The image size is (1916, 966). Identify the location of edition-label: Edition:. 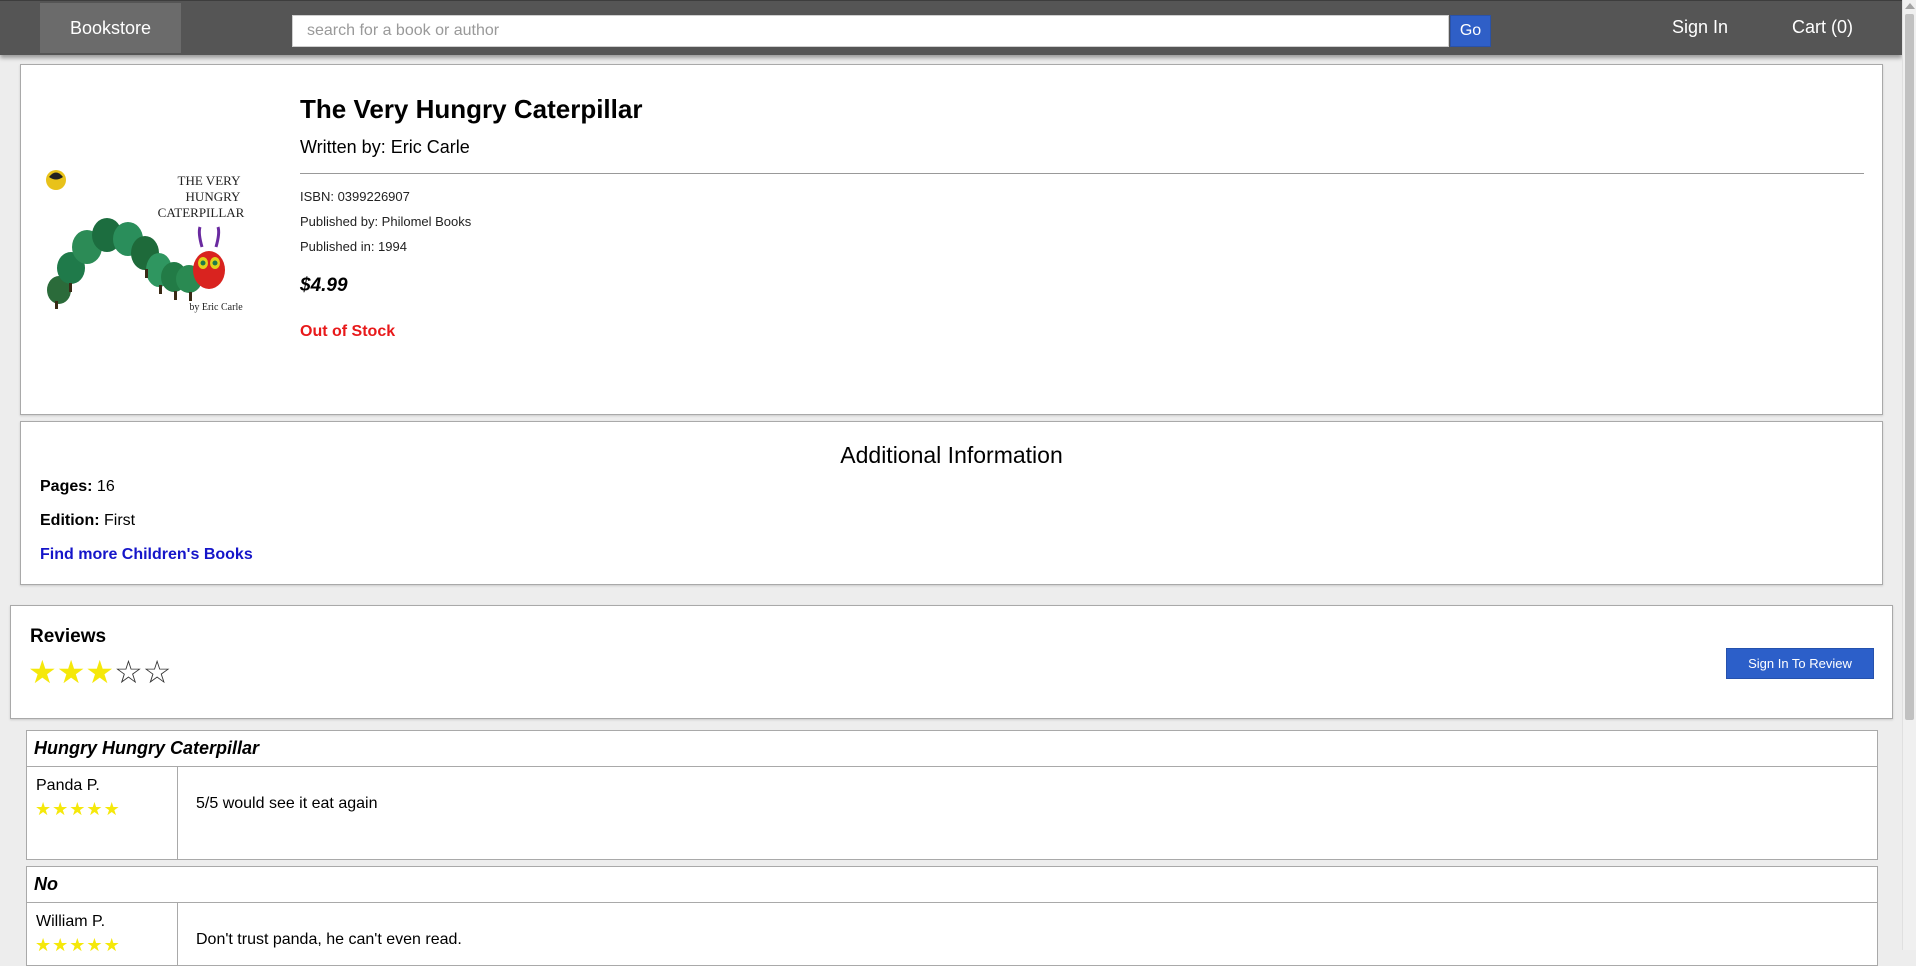
(70, 520).